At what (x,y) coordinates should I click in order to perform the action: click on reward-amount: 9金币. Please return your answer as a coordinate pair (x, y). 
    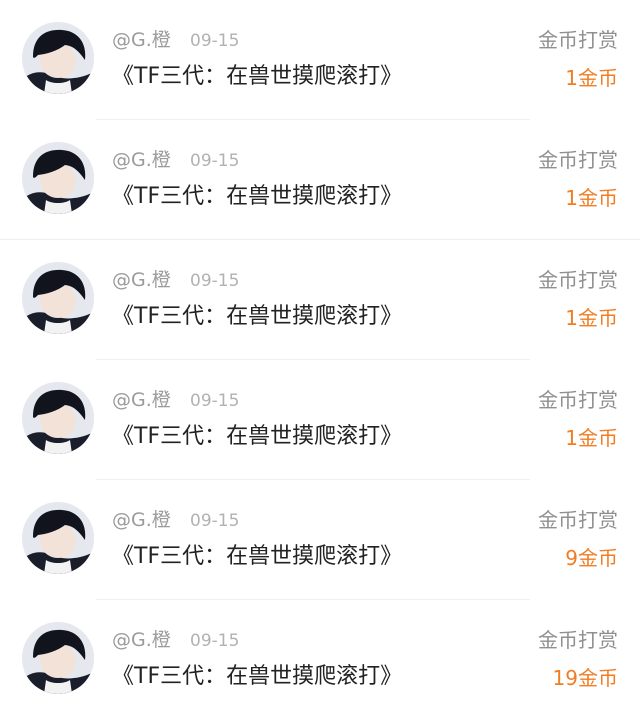
    Looking at the image, I should click on (591, 558).